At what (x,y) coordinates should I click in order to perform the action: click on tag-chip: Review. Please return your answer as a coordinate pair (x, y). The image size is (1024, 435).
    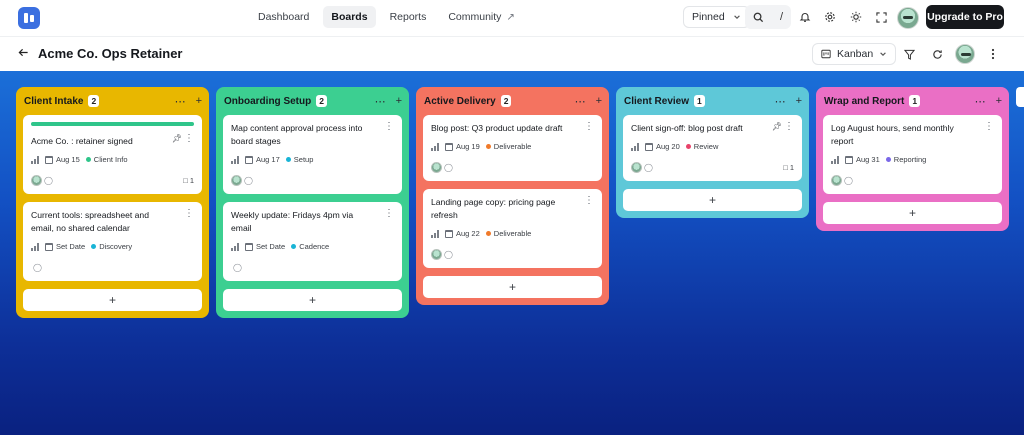
    Looking at the image, I should click on (701, 146).